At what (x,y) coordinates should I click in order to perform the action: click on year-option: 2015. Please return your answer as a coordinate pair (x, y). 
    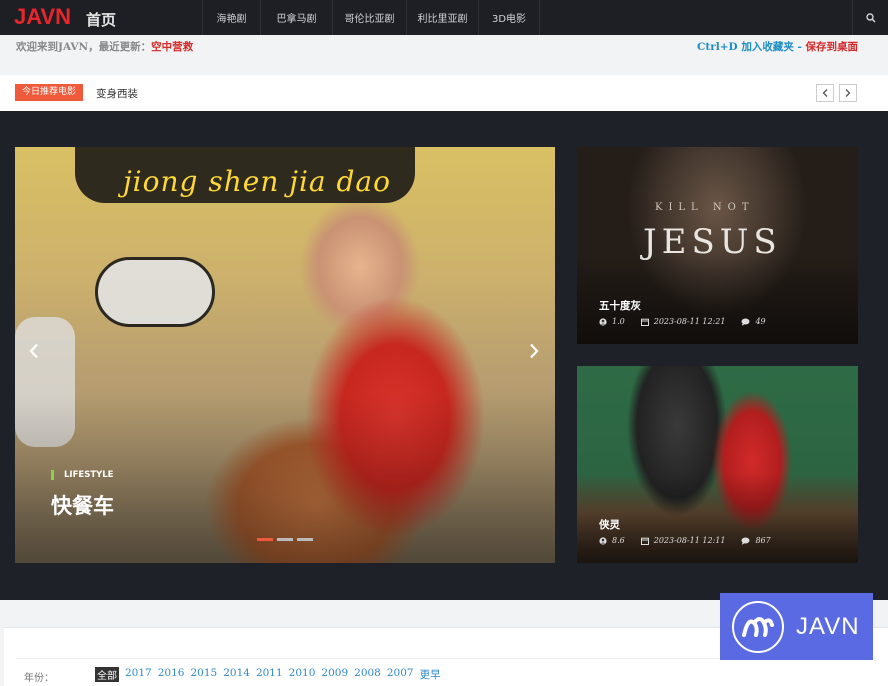
    Looking at the image, I should click on (203, 674).